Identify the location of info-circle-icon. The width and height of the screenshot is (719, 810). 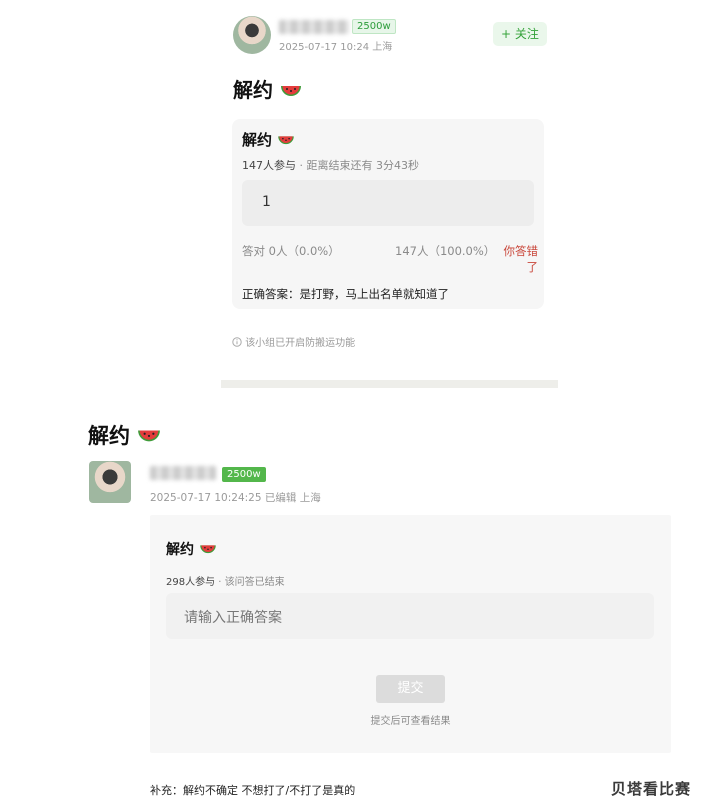
(237, 342).